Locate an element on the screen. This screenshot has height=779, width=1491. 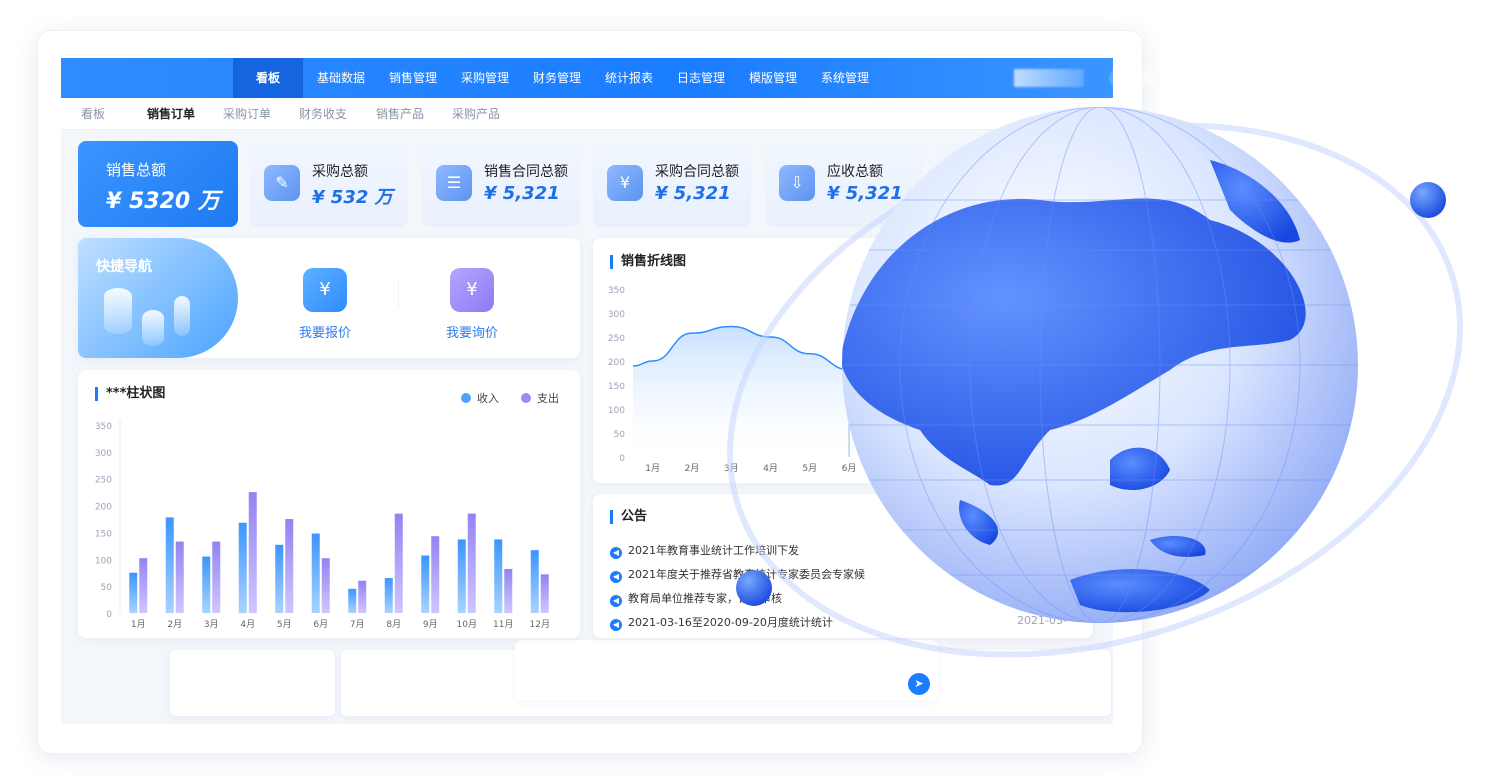
quick-nav-card: 快捷导航 ¥ 我要报价 ¥ 我要询价 is located at coordinates (329, 298).